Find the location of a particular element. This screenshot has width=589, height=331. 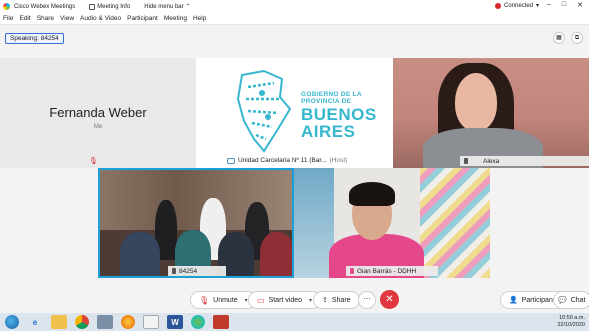

hide-menu-bar-label: Hide menu bar is located at coordinates (164, 6).